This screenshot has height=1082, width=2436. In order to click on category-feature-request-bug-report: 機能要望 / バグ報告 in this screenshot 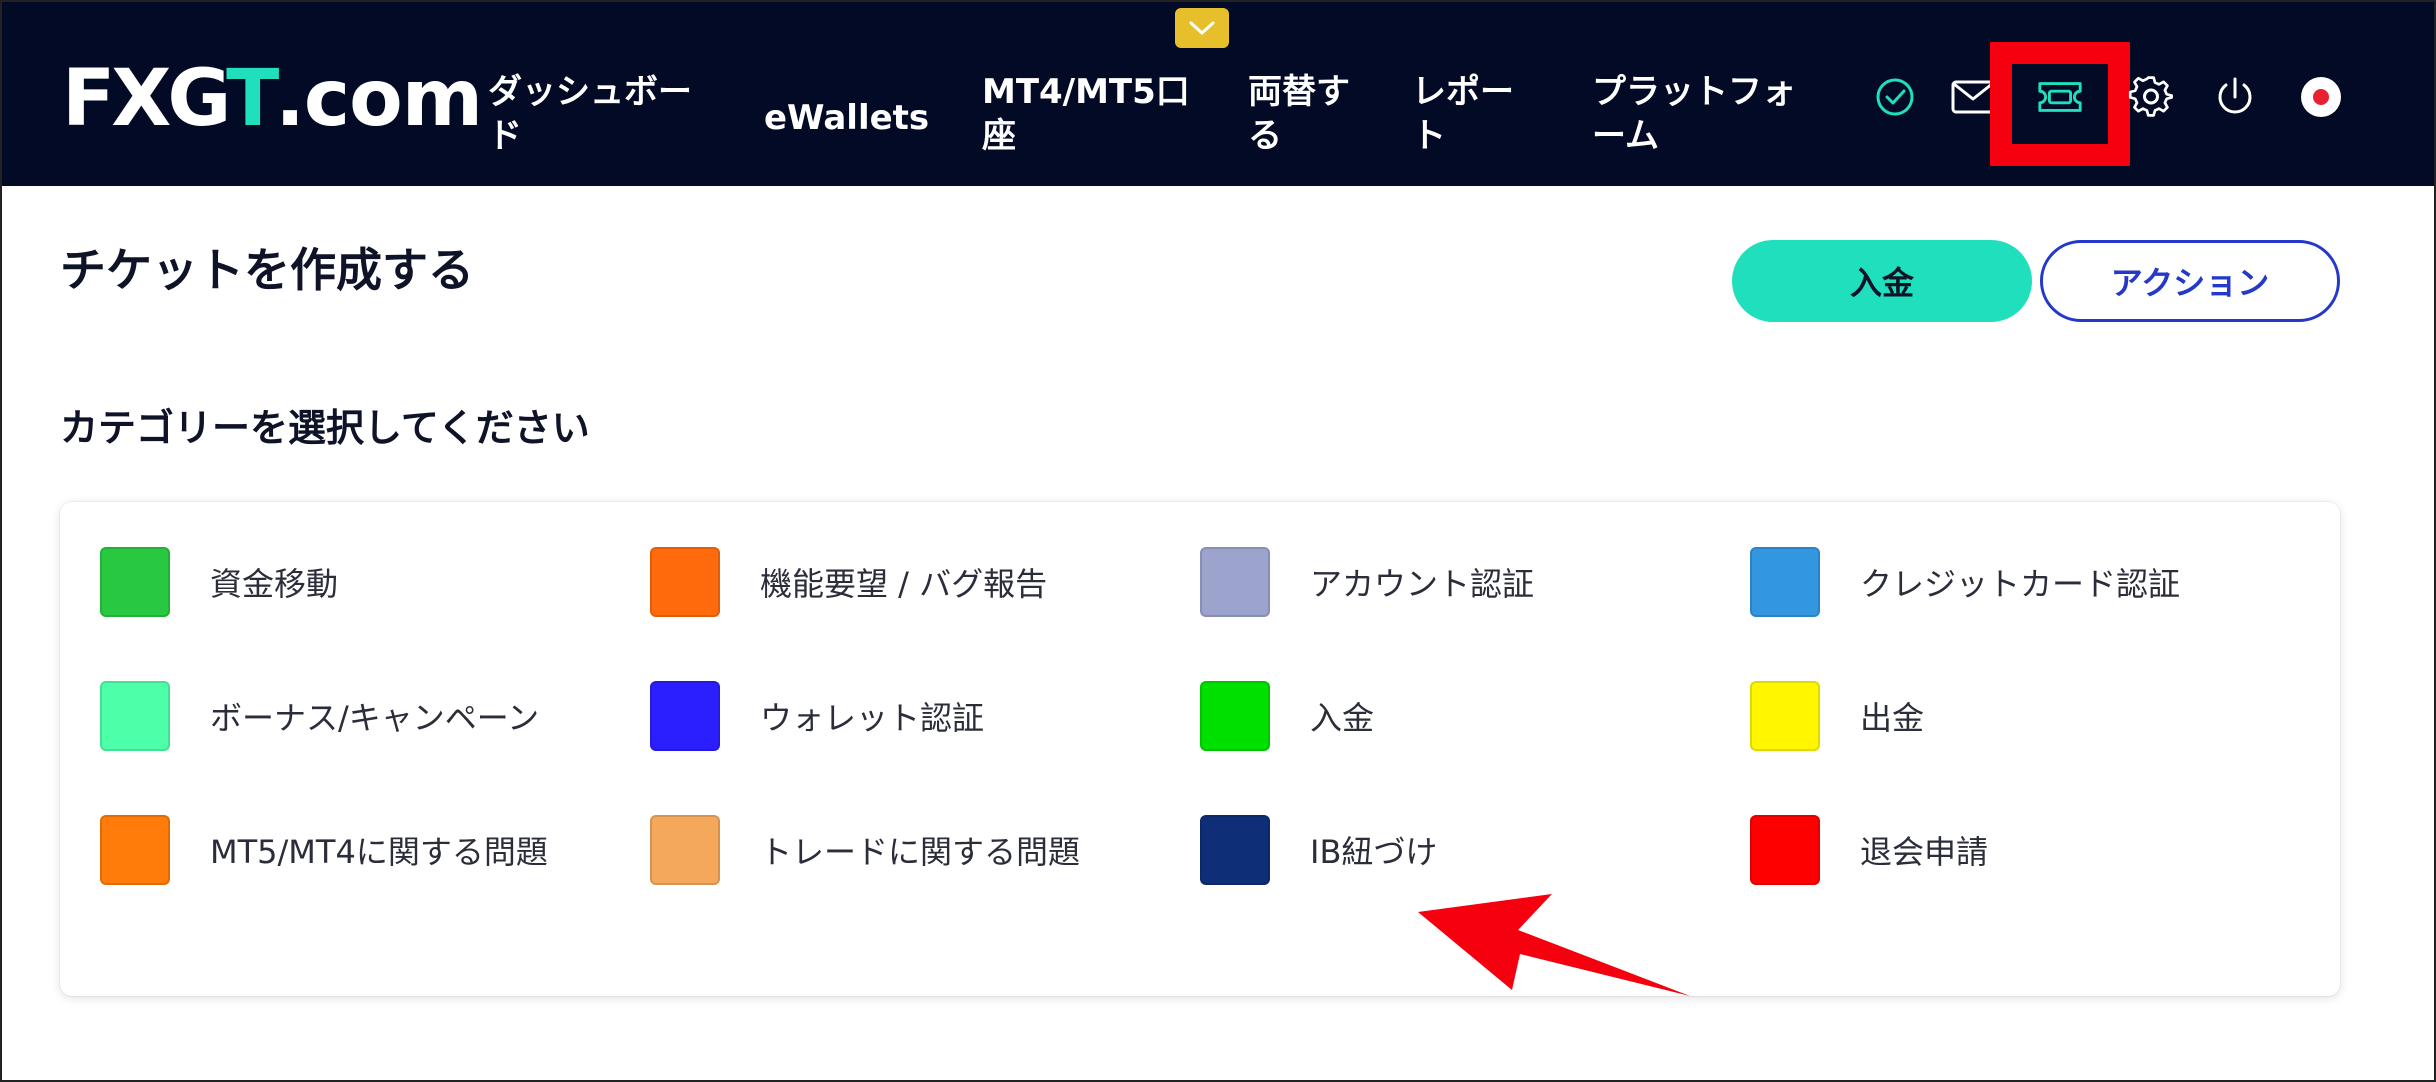, I will do `click(848, 582)`.